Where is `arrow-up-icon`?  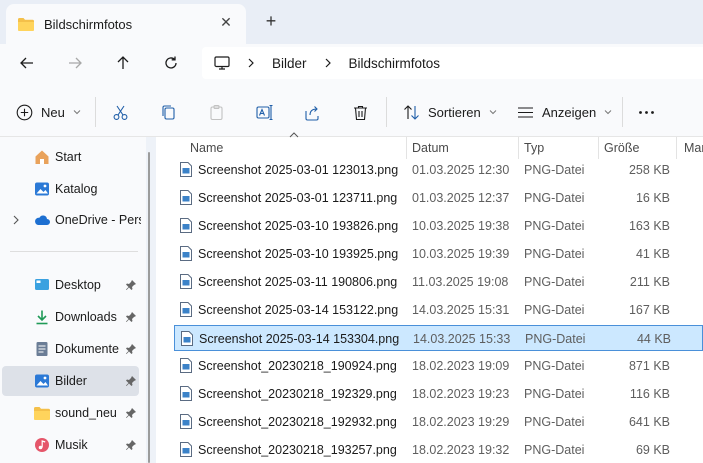 arrow-up-icon is located at coordinates (123, 62).